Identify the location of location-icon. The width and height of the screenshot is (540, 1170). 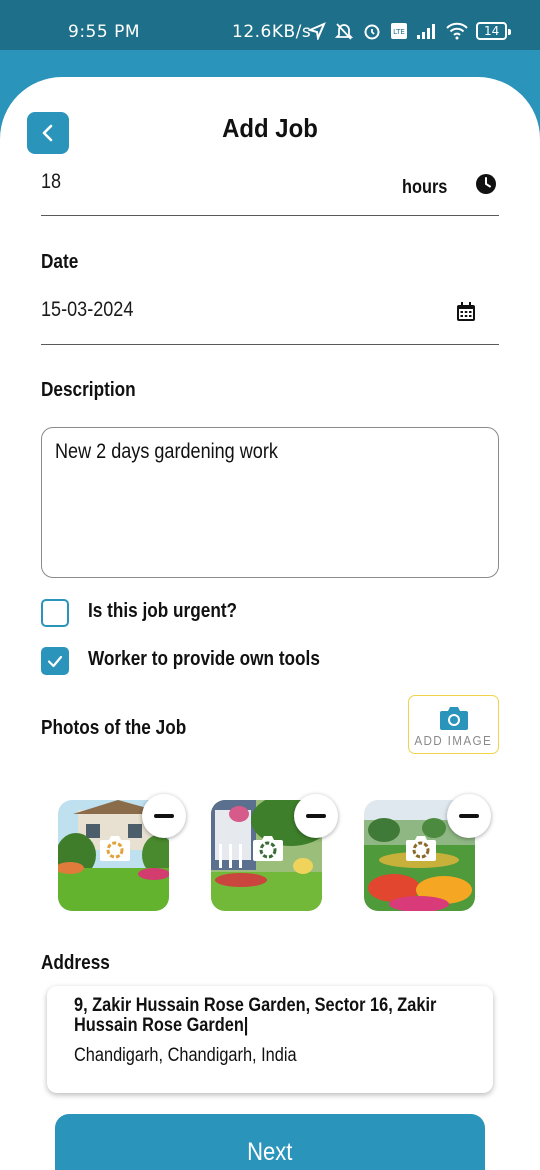
(317, 31).